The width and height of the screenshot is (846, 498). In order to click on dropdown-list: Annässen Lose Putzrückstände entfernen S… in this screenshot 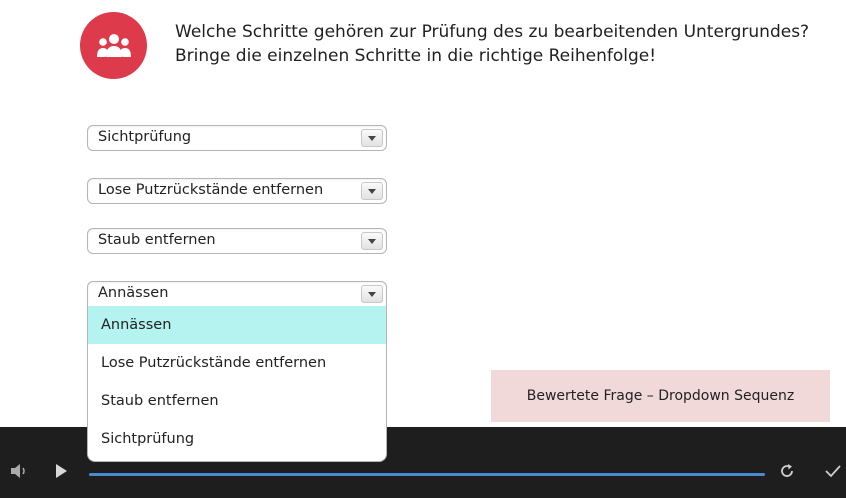, I will do `click(237, 384)`.